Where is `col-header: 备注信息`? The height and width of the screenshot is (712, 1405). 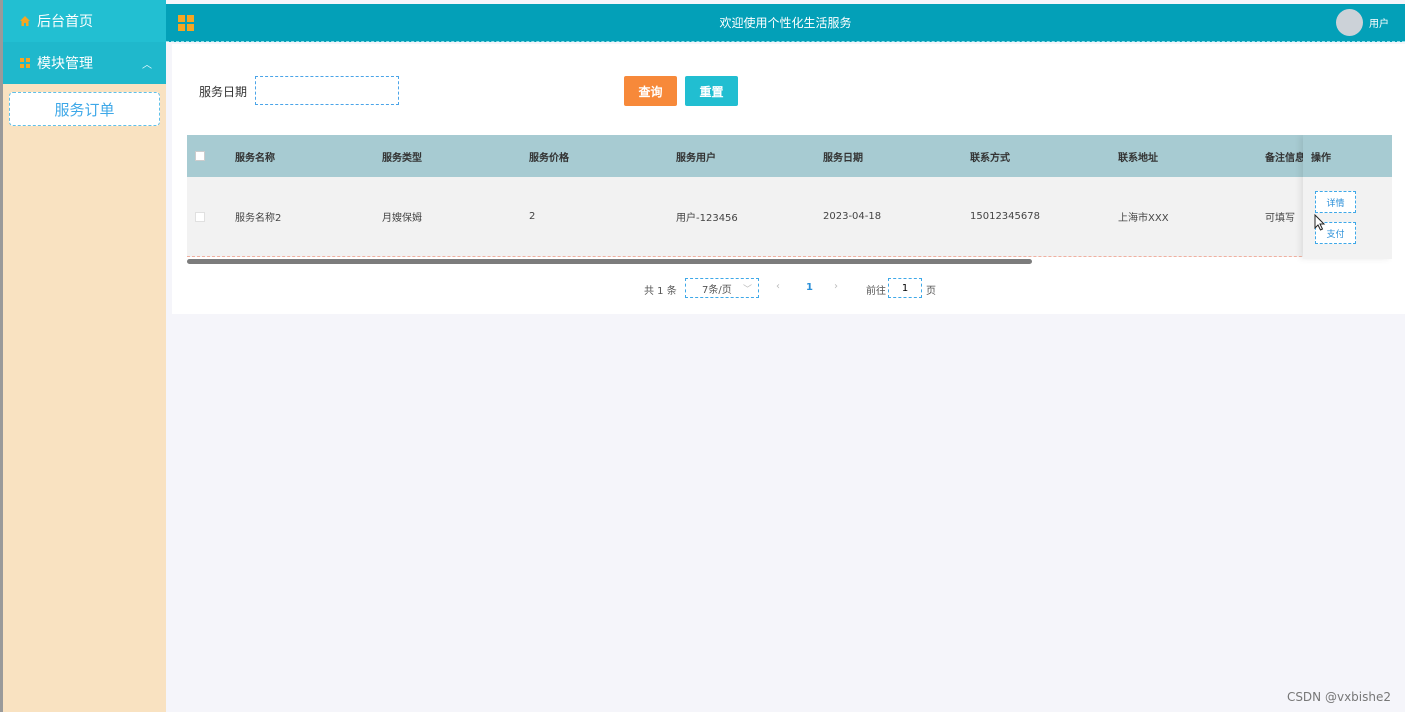
col-header: 备注信息 is located at coordinates (1285, 156).